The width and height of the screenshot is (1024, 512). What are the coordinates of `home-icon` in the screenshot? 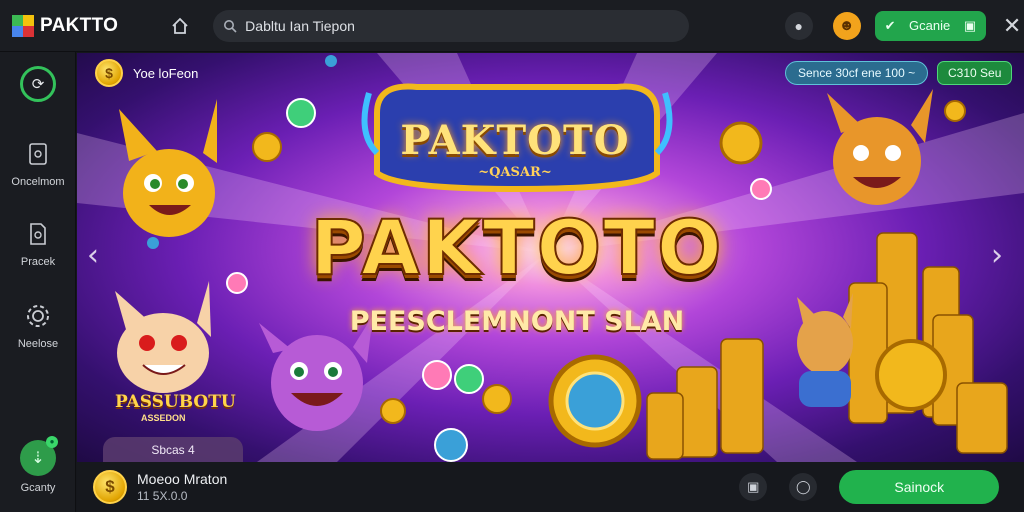 It's located at (180, 25).